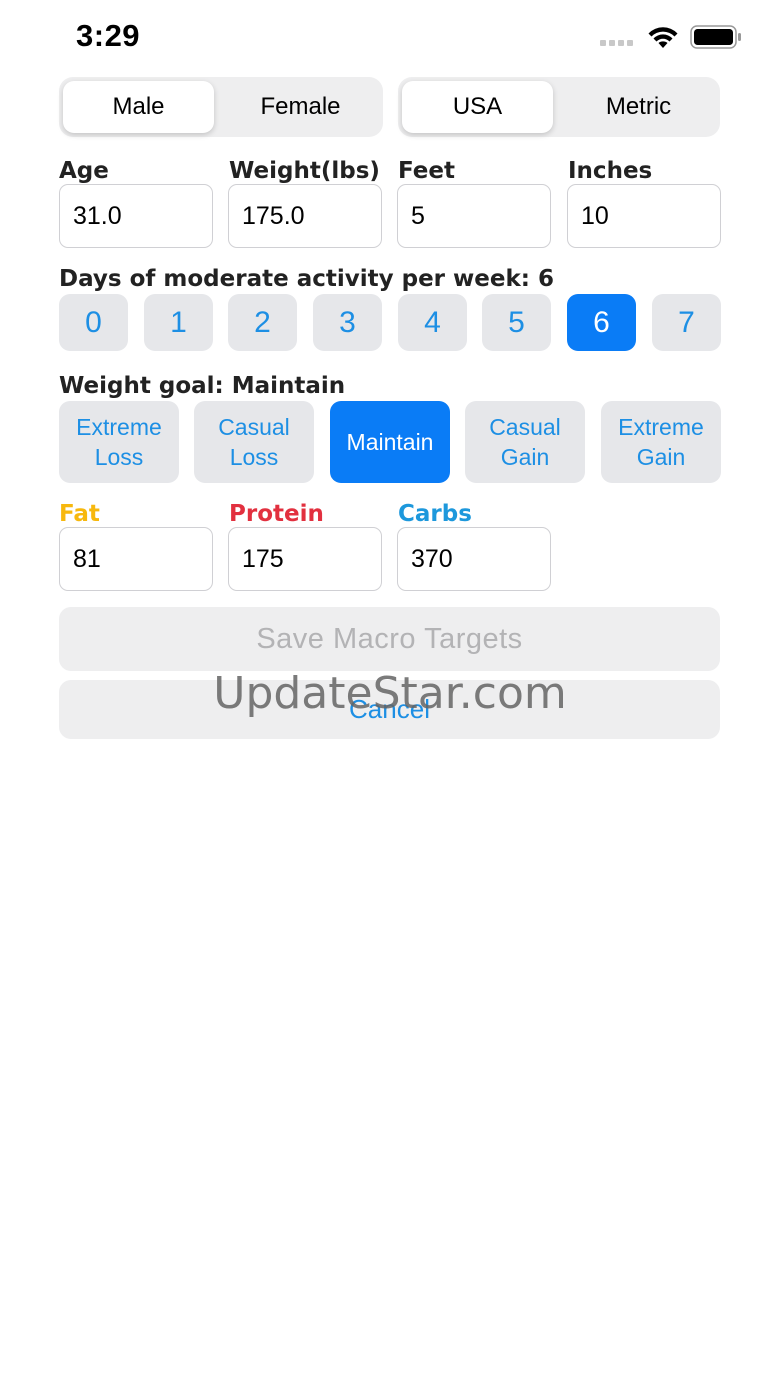  Describe the element at coordinates (79, 514) in the screenshot. I see `fat-label: Fat` at that location.